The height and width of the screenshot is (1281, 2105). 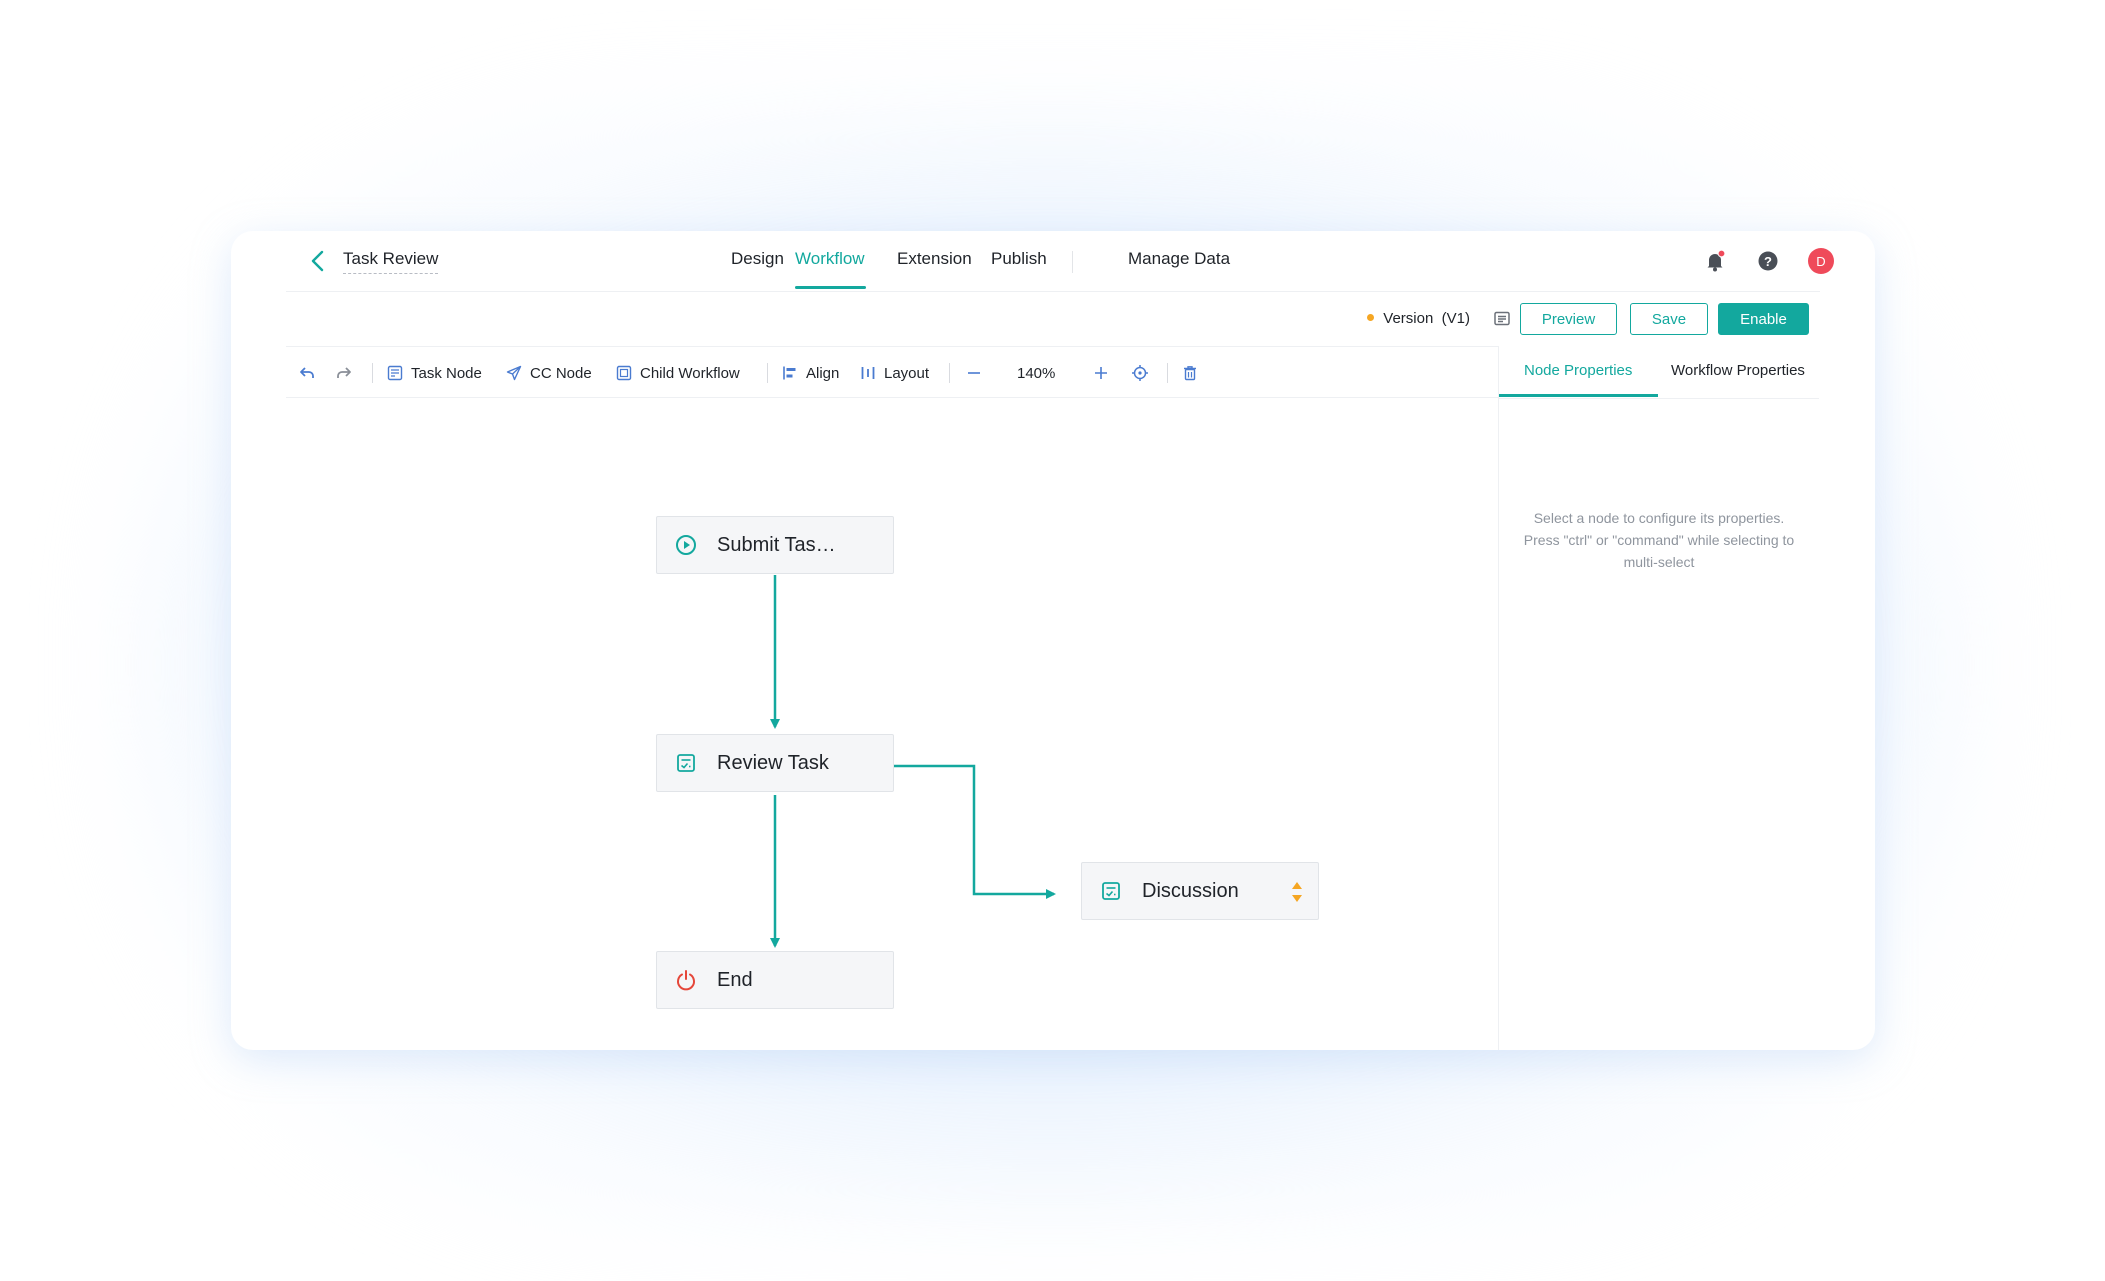 What do you see at coordinates (1053, 319) in the screenshot?
I see `action-bar: Version (V1) Preview Save Enable` at bounding box center [1053, 319].